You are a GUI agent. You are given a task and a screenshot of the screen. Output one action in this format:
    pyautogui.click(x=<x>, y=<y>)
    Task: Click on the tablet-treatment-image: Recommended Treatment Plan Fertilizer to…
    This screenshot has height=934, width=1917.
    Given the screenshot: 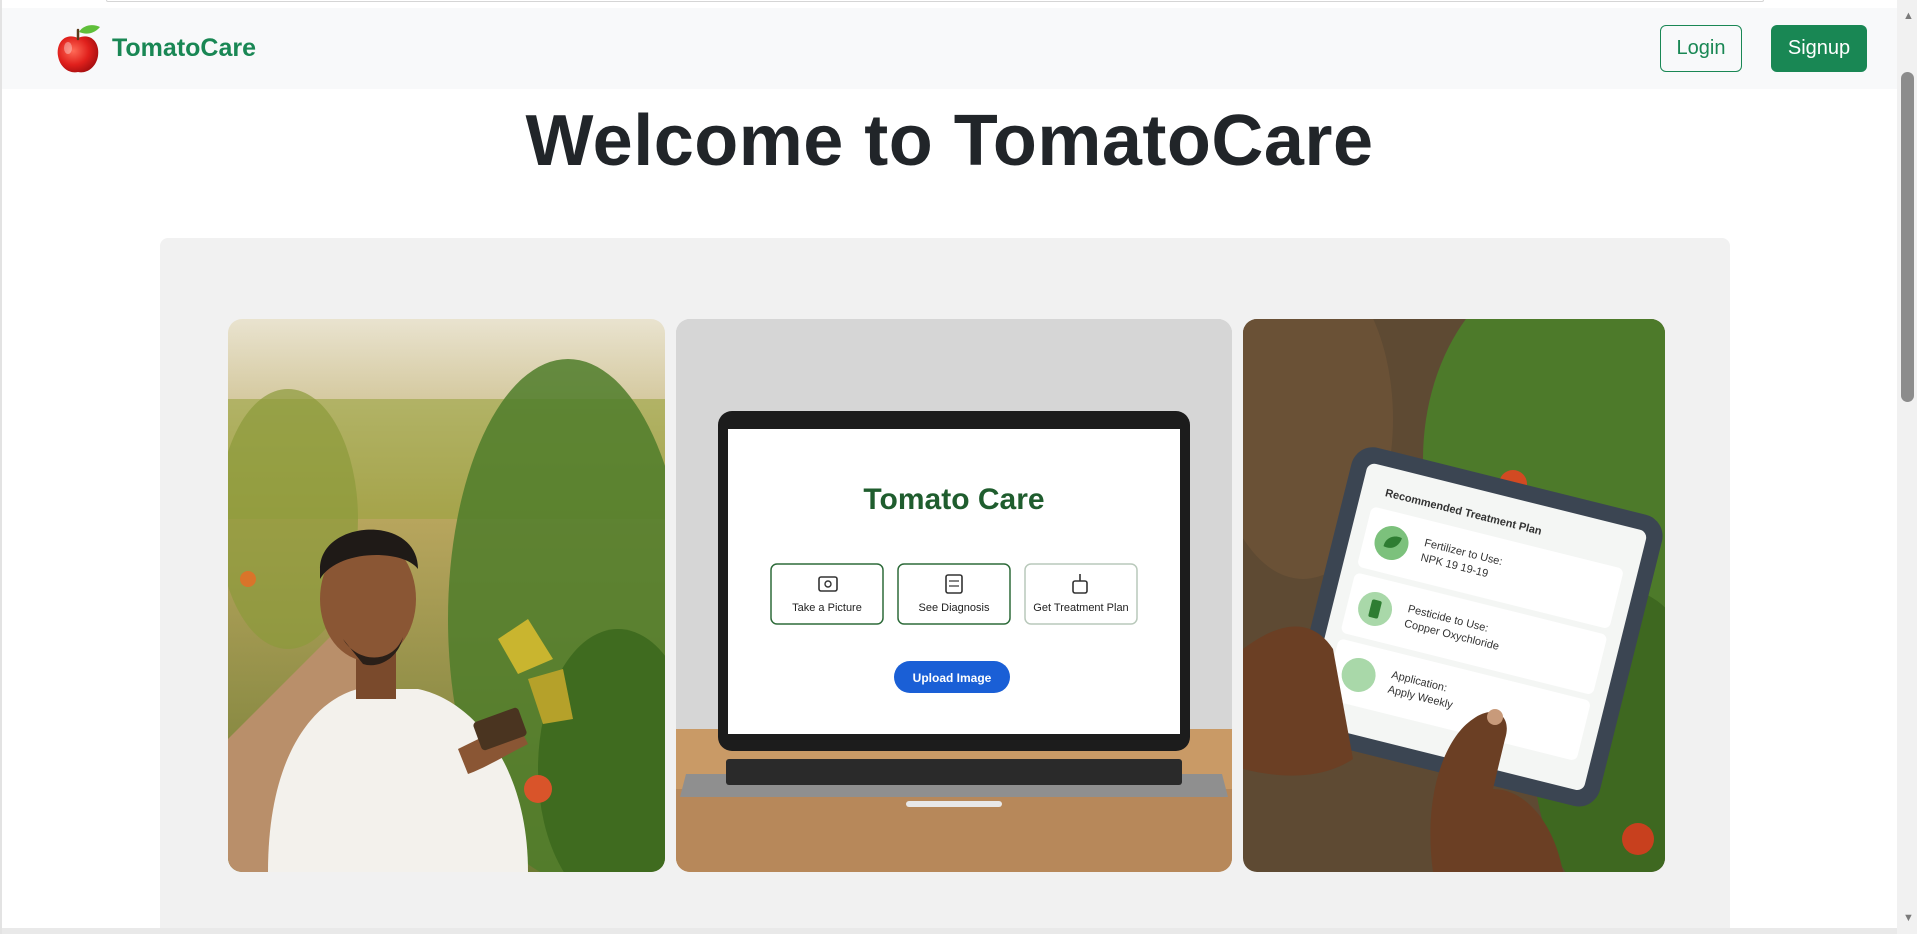 What is the action you would take?
    pyautogui.click(x=1454, y=595)
    